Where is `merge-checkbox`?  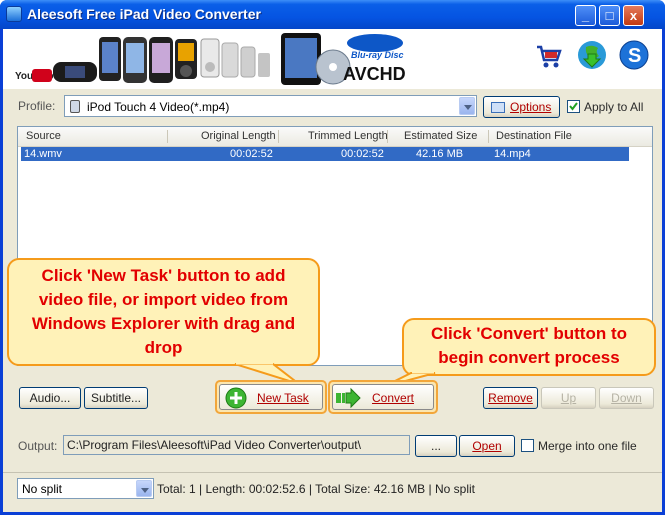
merge-checkbox is located at coordinates (527, 445).